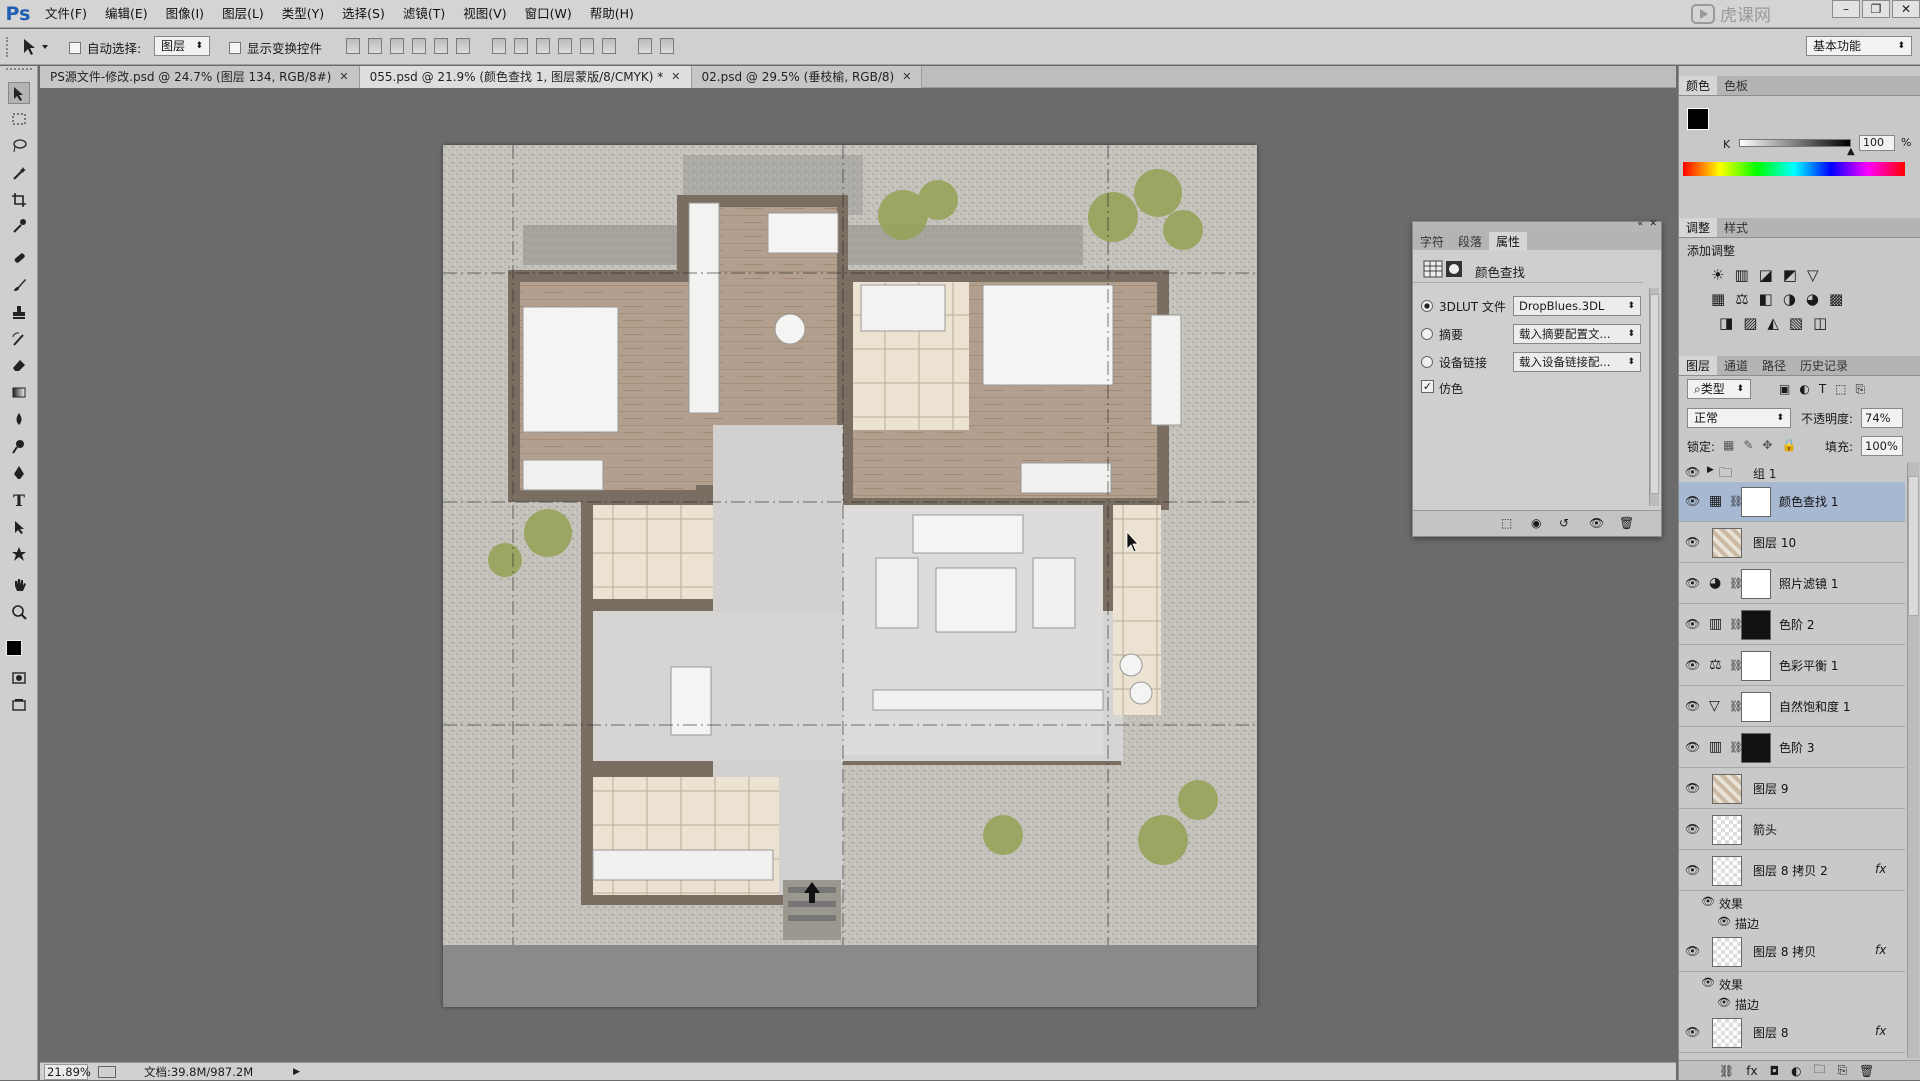 The height and width of the screenshot is (1081, 1920). What do you see at coordinates (1577, 306) in the screenshot?
I see `lut-file-dropdown: DropBlues.3DL ⬍` at bounding box center [1577, 306].